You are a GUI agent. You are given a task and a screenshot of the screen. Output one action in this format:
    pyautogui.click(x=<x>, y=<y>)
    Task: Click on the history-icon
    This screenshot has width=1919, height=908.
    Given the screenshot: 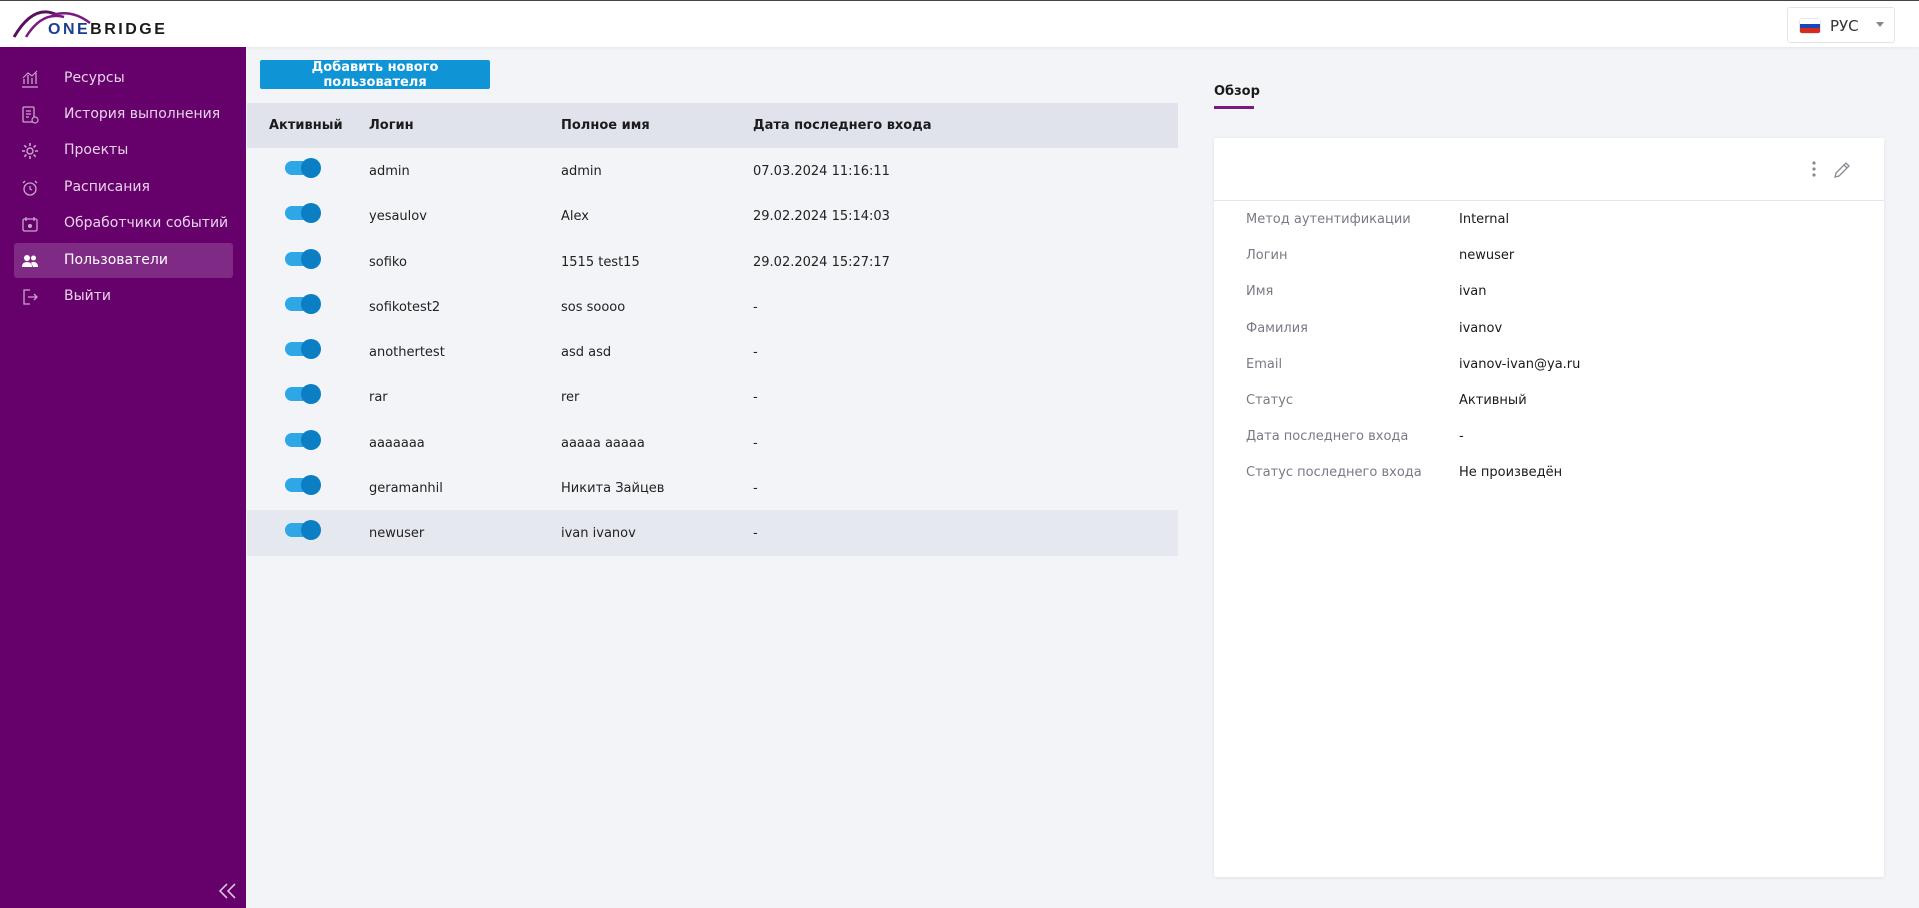 What is the action you would take?
    pyautogui.click(x=30, y=115)
    